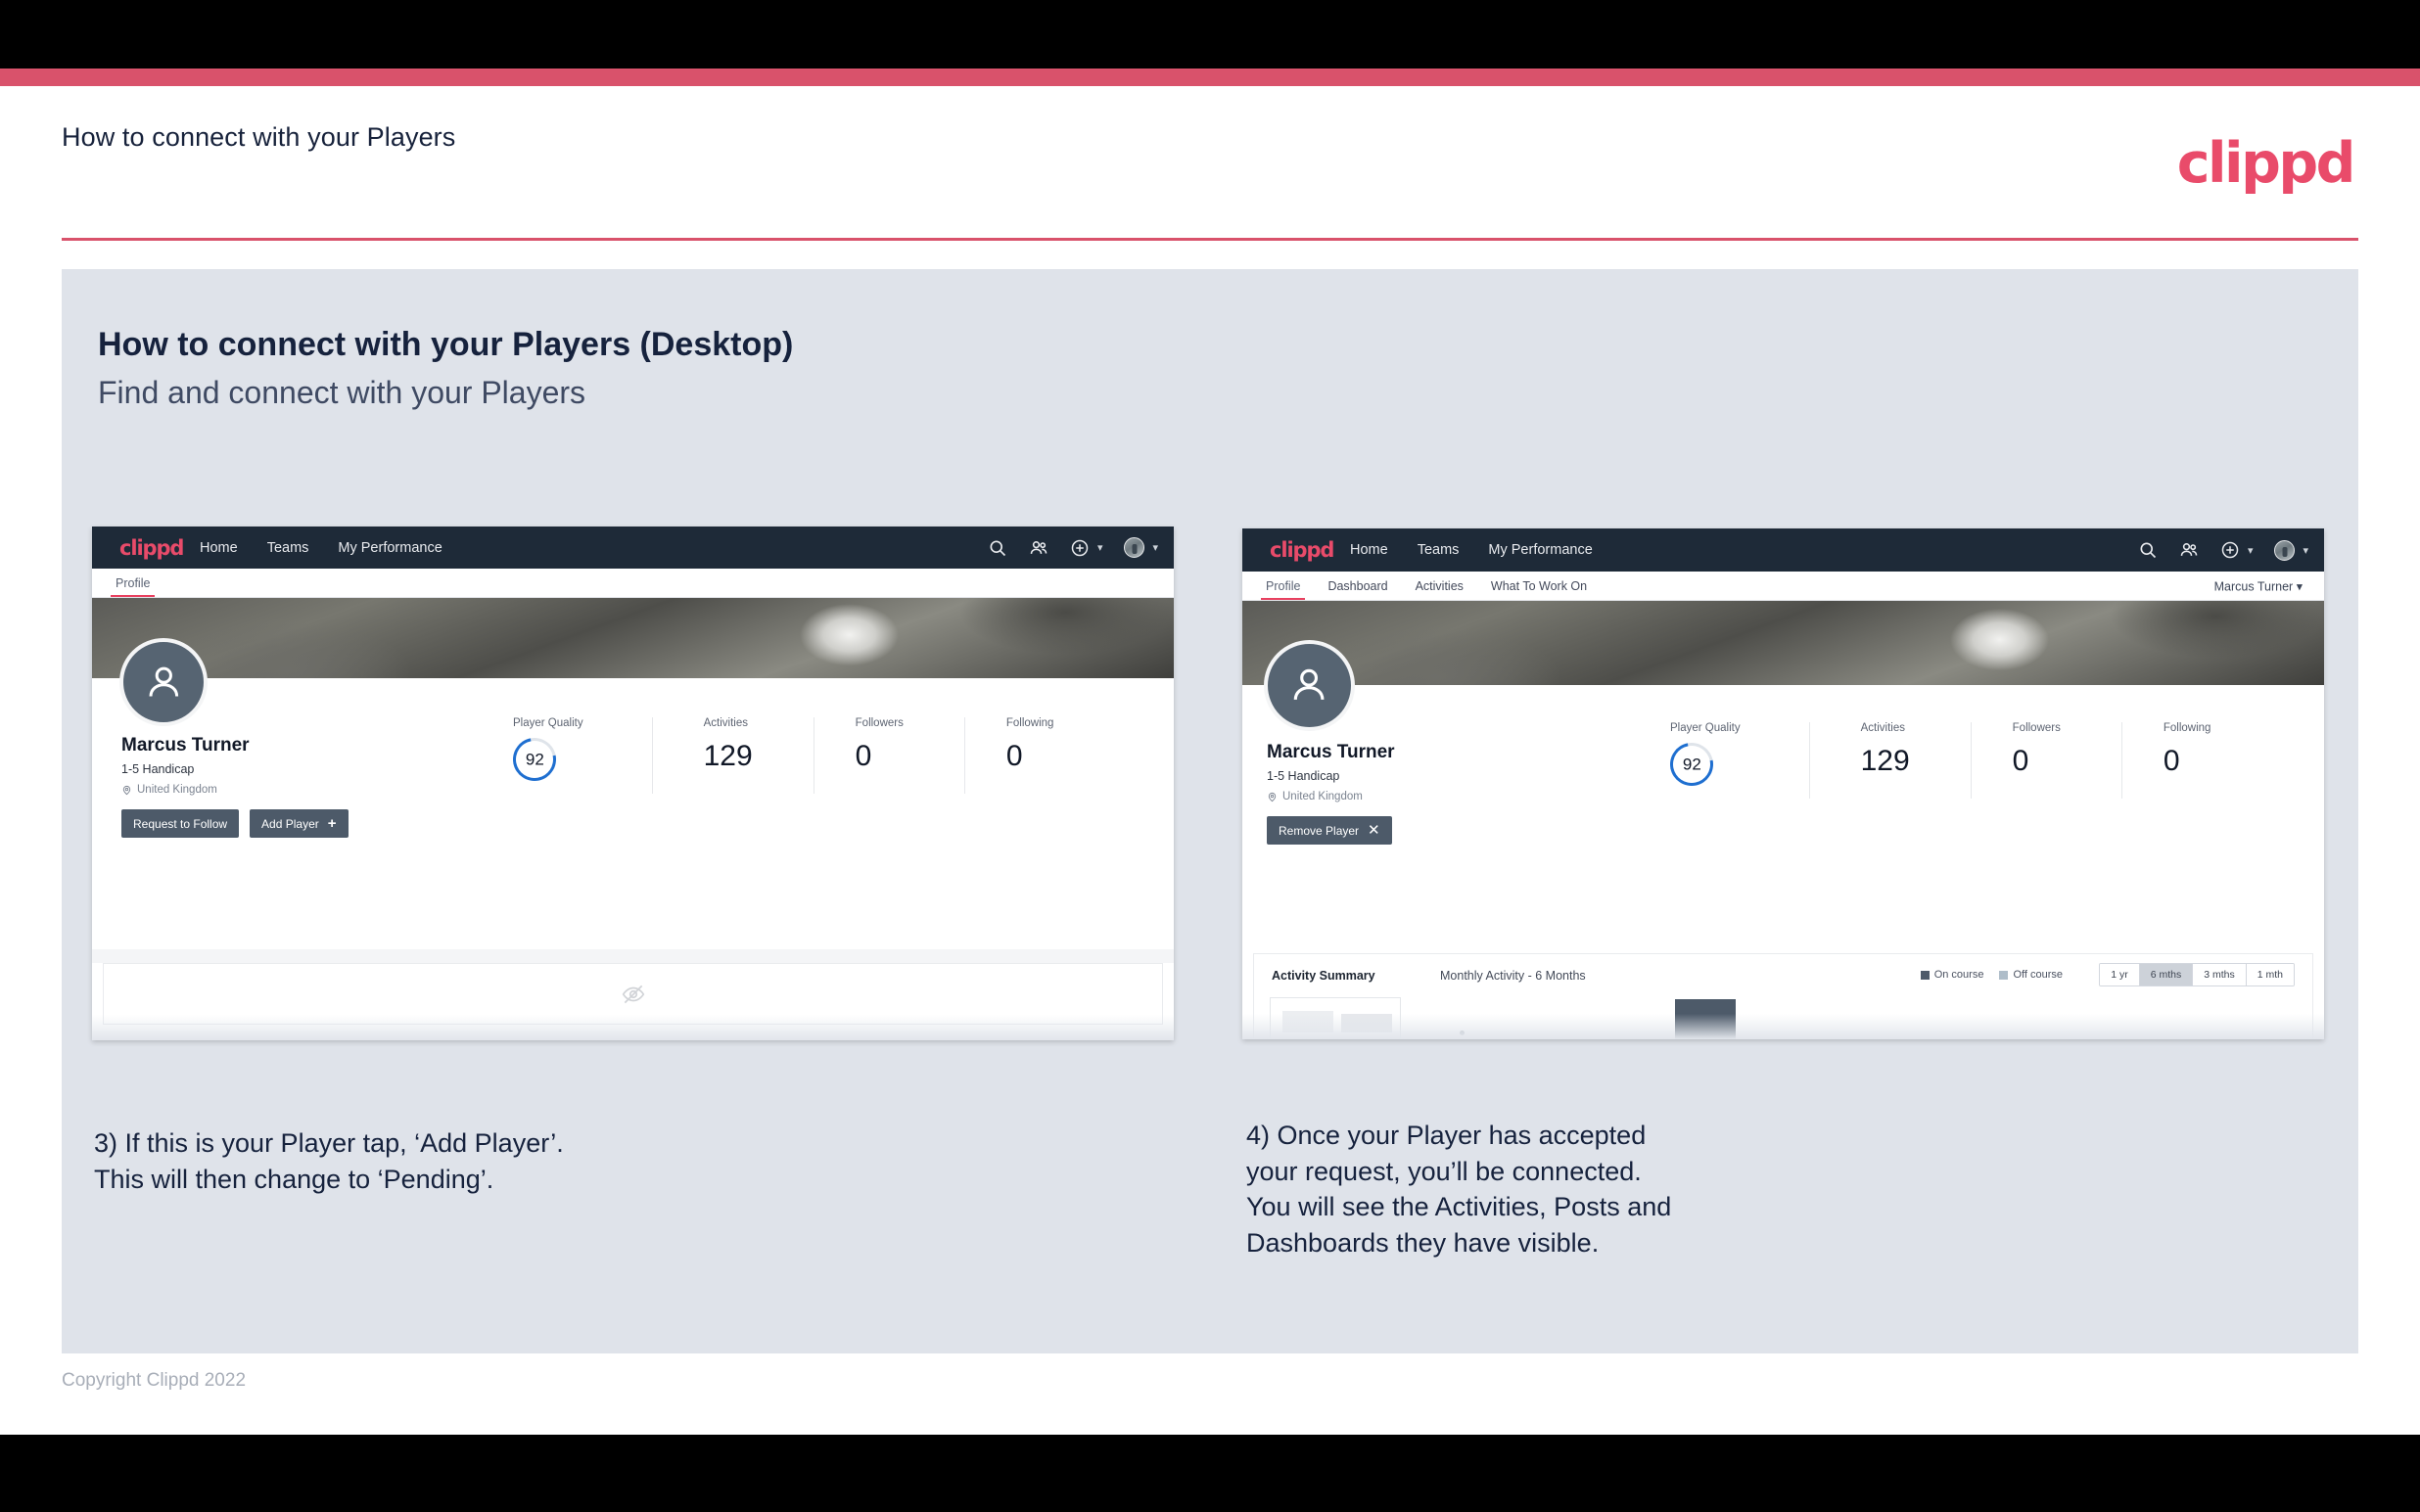  I want to click on stat-followers-left: Followers 0, so click(858, 755).